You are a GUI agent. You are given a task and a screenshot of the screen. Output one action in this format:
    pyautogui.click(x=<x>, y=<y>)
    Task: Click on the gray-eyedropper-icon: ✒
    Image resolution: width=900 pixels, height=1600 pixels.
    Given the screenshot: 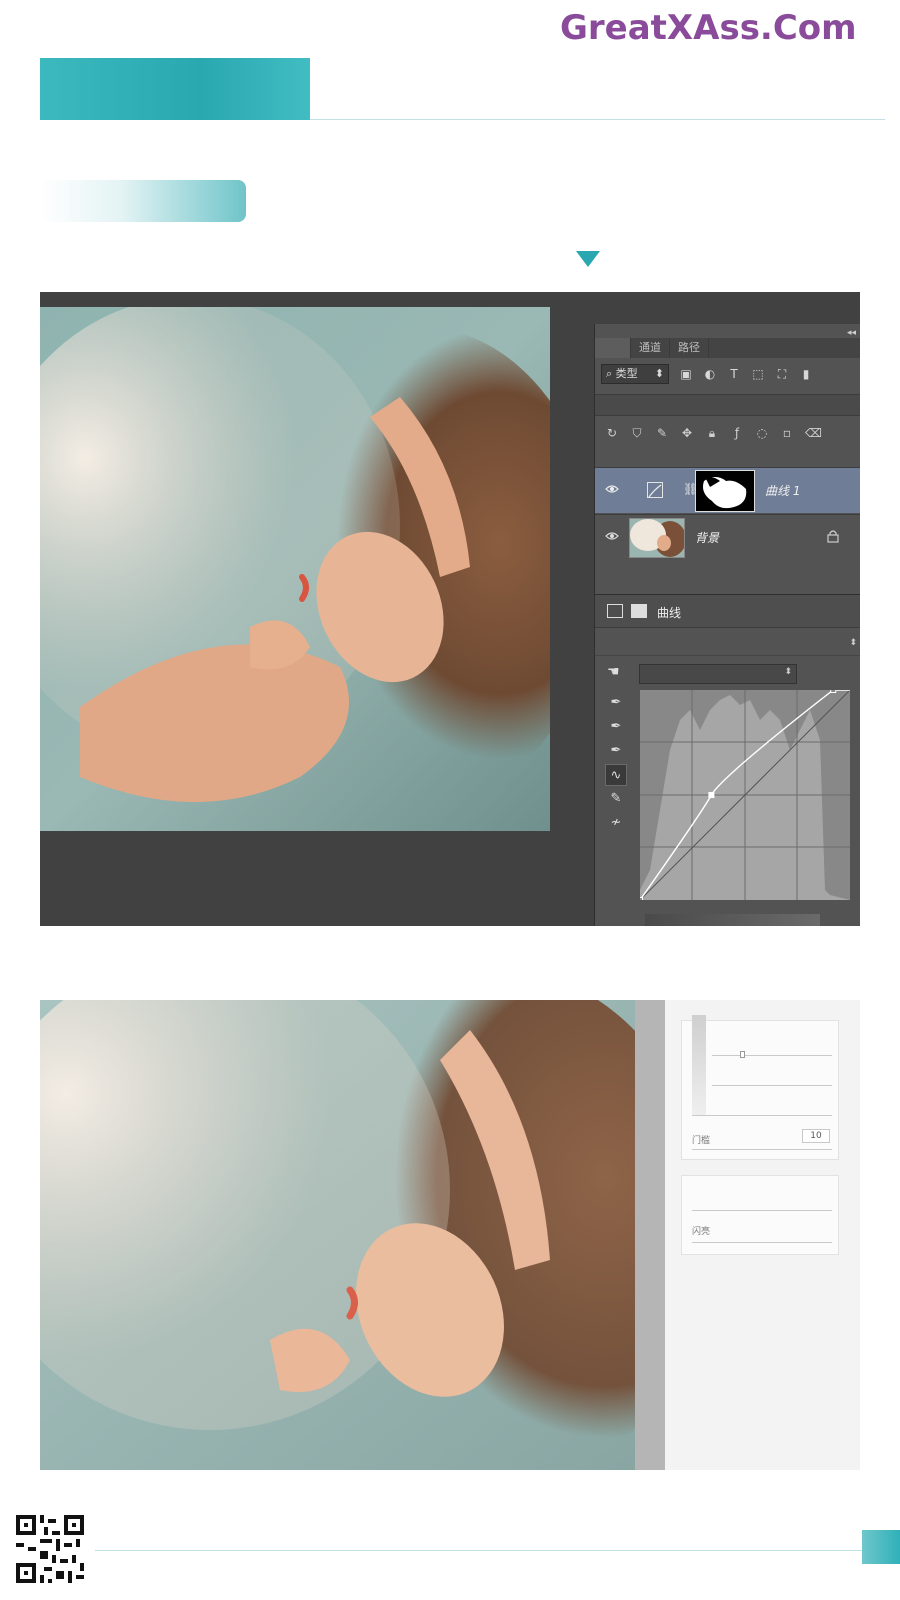 What is the action you would take?
    pyautogui.click(x=616, y=727)
    